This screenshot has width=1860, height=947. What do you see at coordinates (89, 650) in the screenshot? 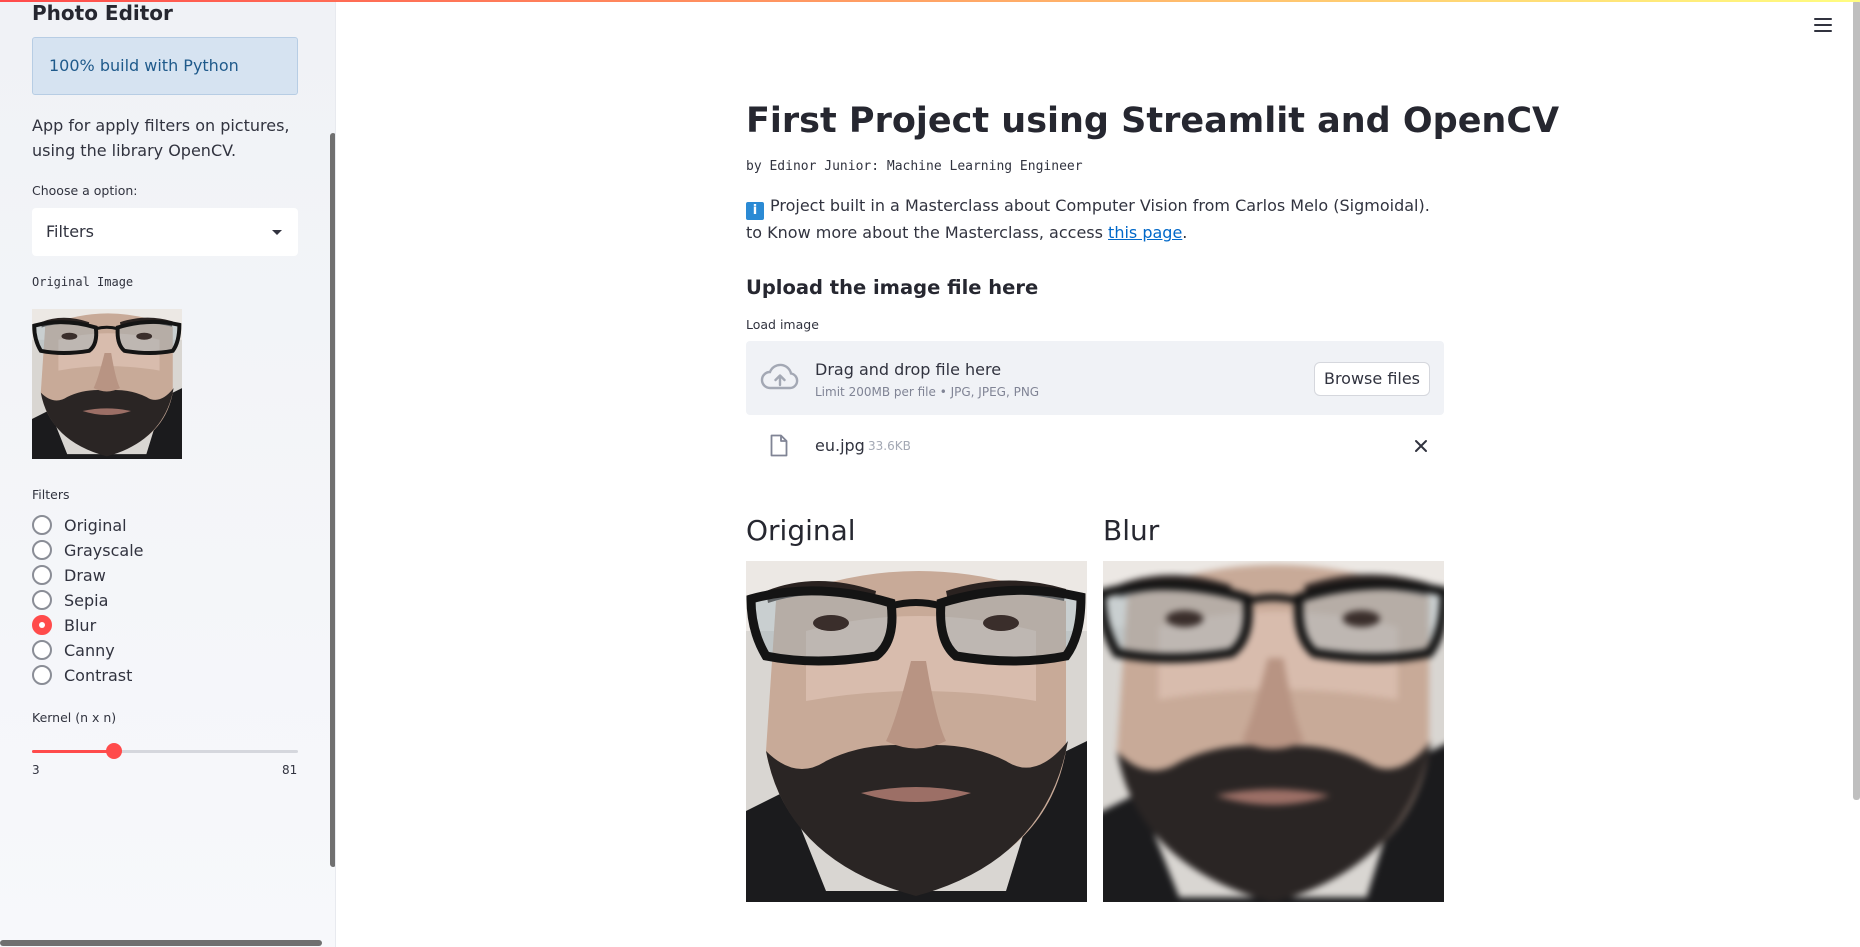
I see `radio-label: Canny` at bounding box center [89, 650].